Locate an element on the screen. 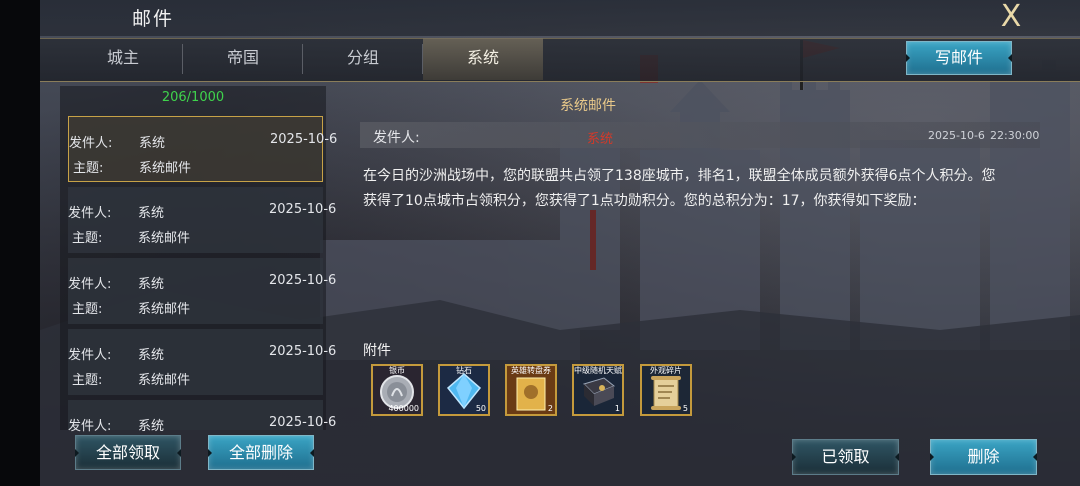 The image size is (1080, 486). collect-all-button: 全部领取 is located at coordinates (128, 452).